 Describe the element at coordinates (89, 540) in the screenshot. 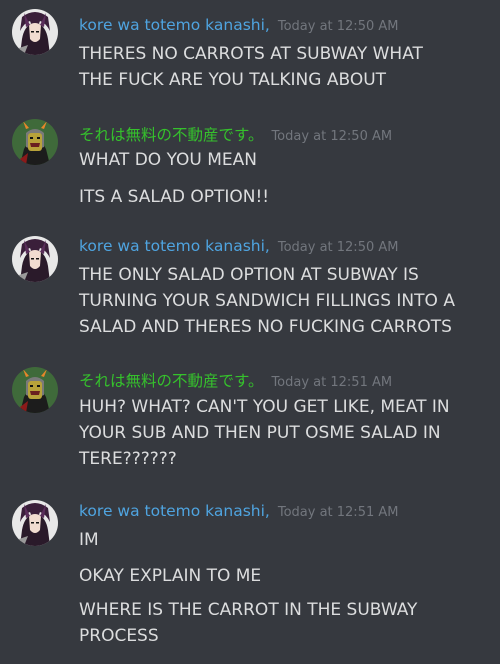

I see `message-line: IM` at that location.